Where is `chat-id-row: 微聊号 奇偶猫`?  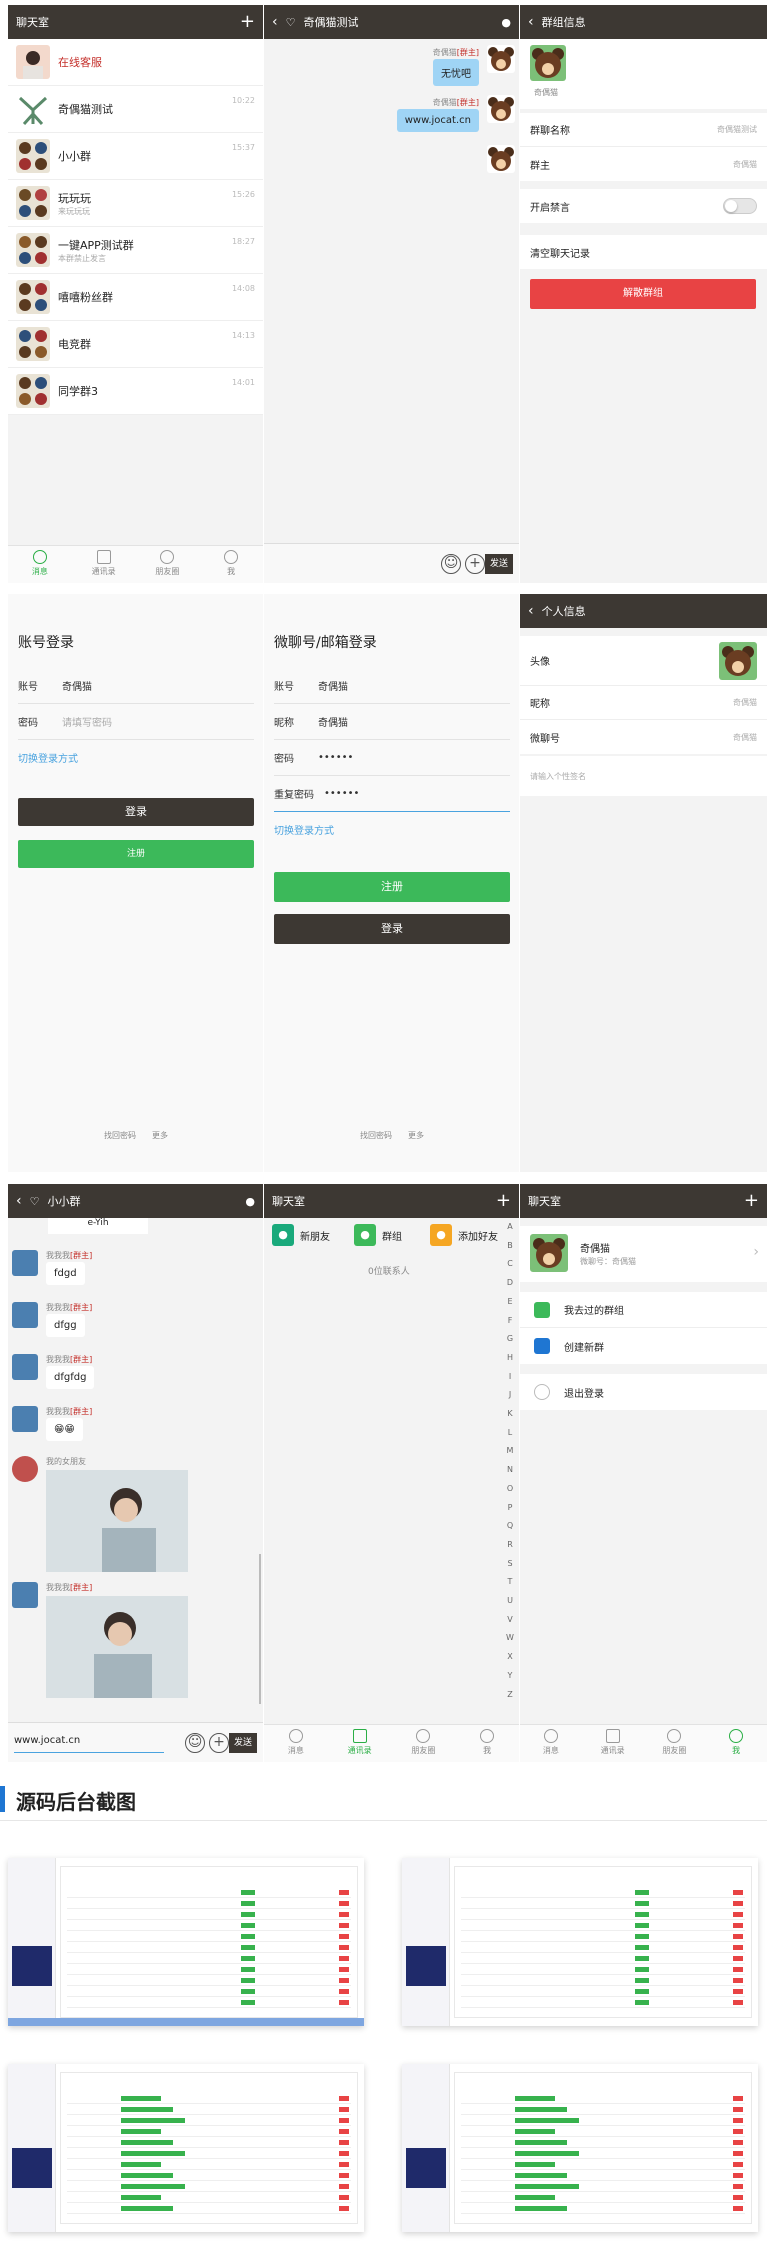 chat-id-row: 微聊号 奇偶猫 is located at coordinates (643, 737).